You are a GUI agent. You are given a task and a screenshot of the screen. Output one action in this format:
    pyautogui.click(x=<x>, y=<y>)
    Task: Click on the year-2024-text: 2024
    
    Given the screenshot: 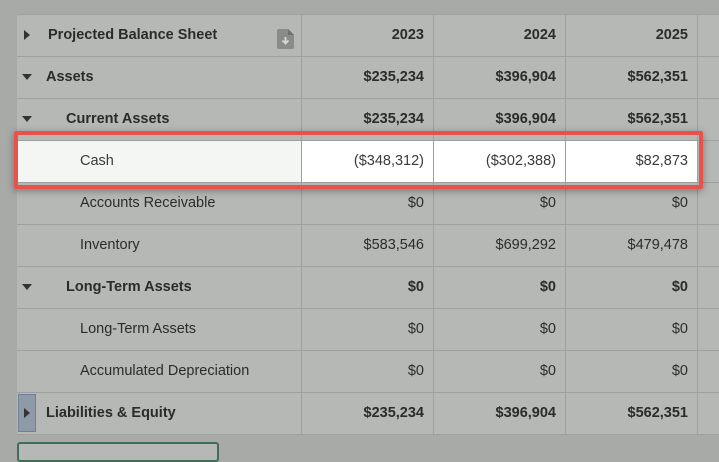 What is the action you would take?
    pyautogui.click(x=539, y=35)
    